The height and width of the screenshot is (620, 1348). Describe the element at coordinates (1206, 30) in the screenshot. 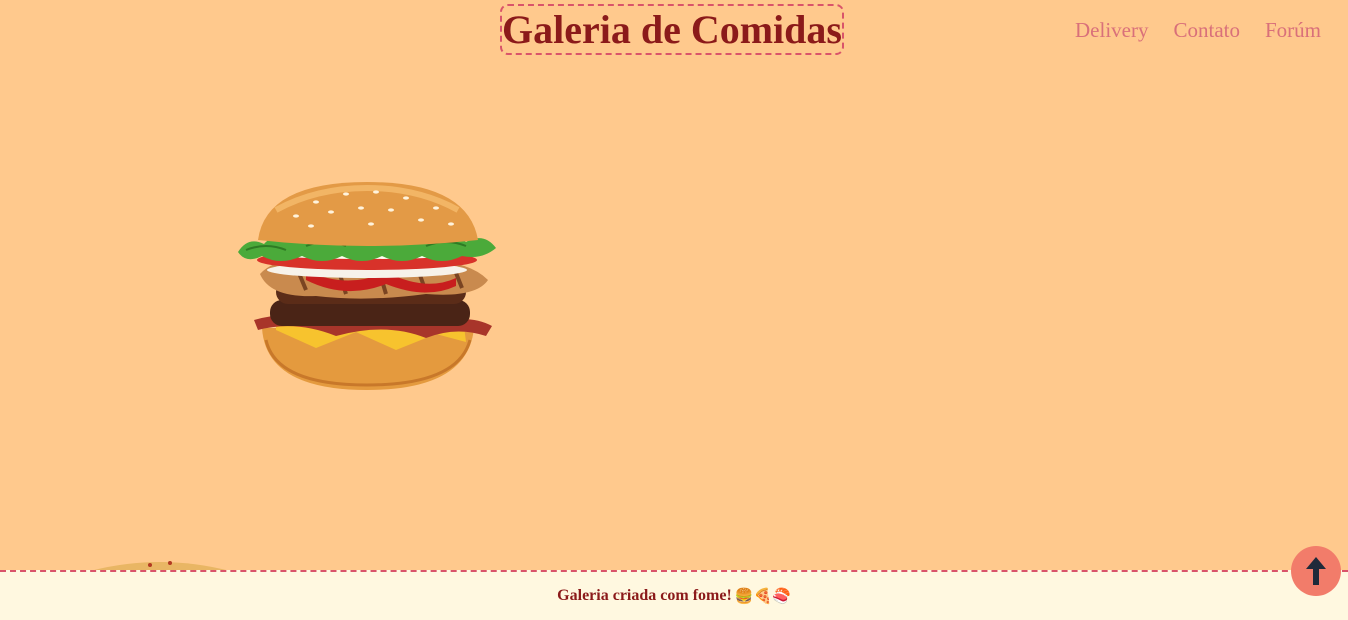

I see `nav-link-contato: Contato` at that location.